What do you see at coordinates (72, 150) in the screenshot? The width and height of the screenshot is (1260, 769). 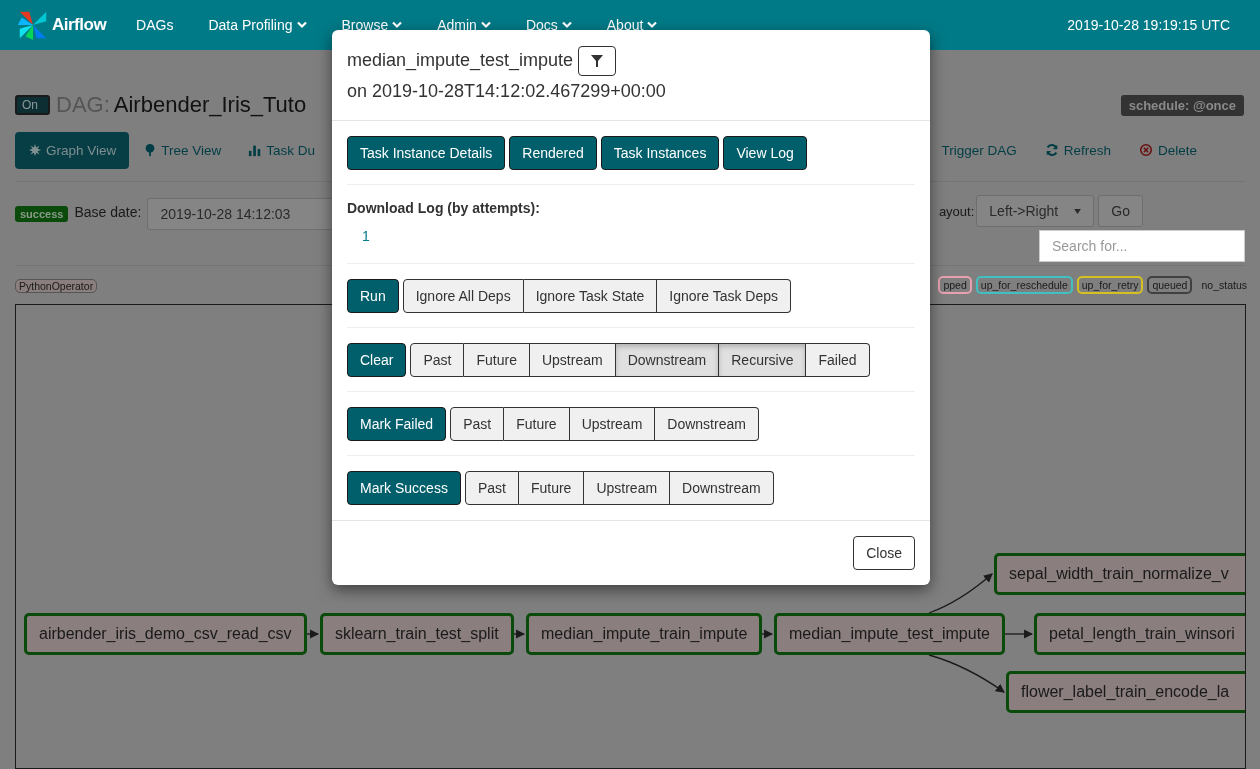 I see `view-tab: Graph View` at bounding box center [72, 150].